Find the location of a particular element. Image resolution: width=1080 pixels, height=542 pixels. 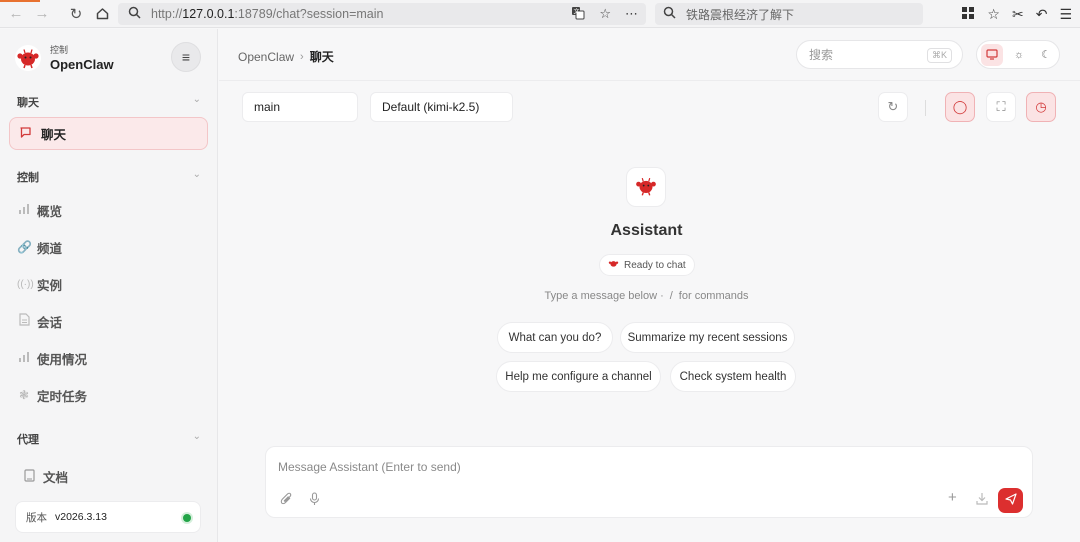

favorites-icon: ☆ is located at coordinates (993, 14).